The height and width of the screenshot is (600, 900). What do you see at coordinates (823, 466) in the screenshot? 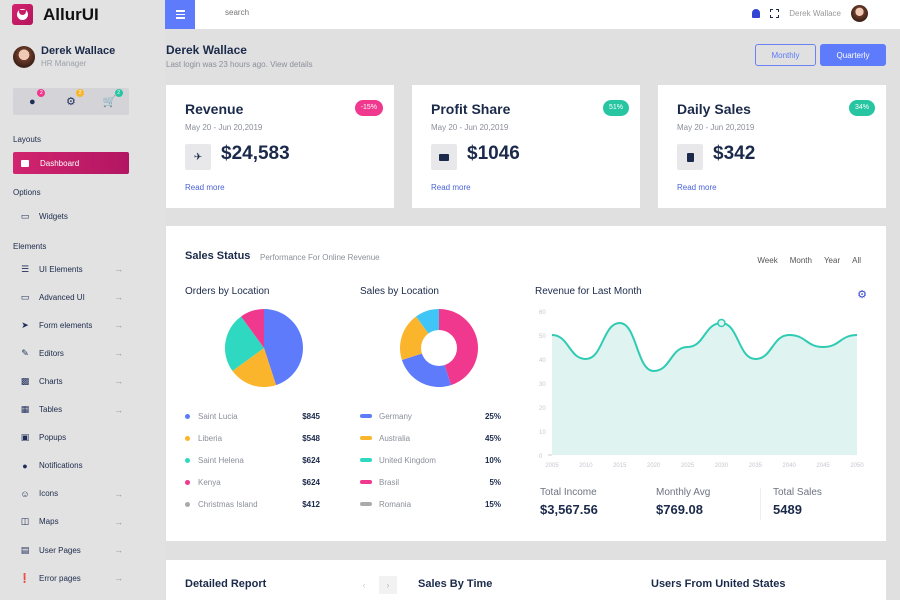
I see `x-tick-label: 2045` at bounding box center [823, 466].